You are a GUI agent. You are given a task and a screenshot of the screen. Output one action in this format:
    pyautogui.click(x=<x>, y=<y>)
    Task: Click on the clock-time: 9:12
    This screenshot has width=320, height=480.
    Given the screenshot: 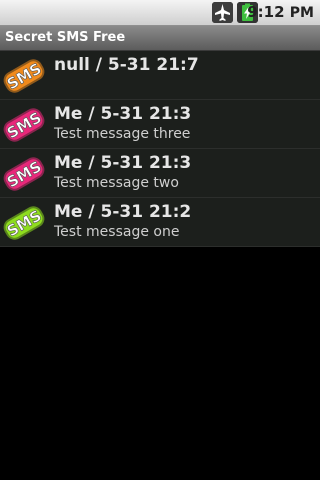 What is the action you would take?
    pyautogui.click(x=266, y=12)
    